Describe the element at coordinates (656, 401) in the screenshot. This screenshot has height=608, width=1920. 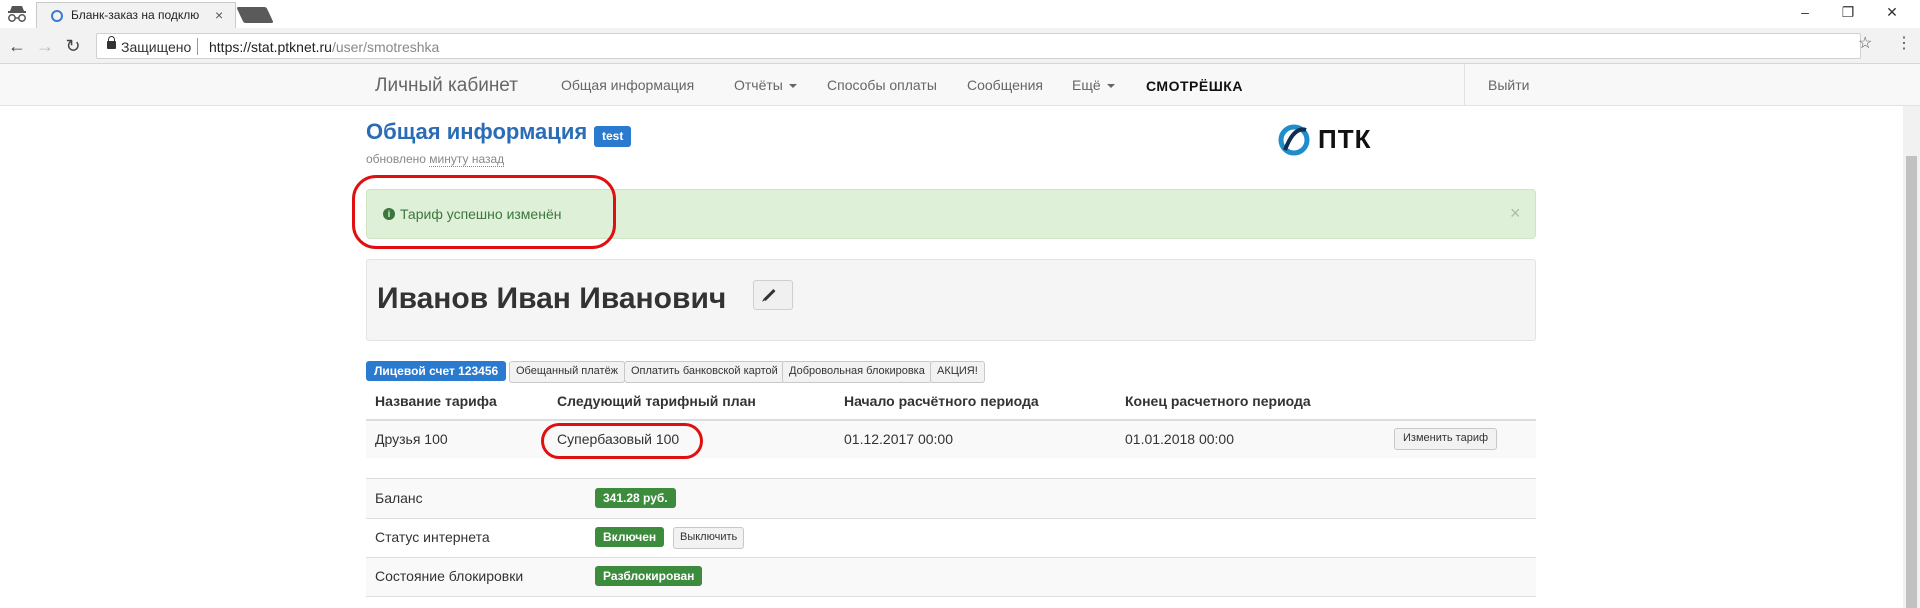
I see `col-next-tariff: Следующий тарифный план` at that location.